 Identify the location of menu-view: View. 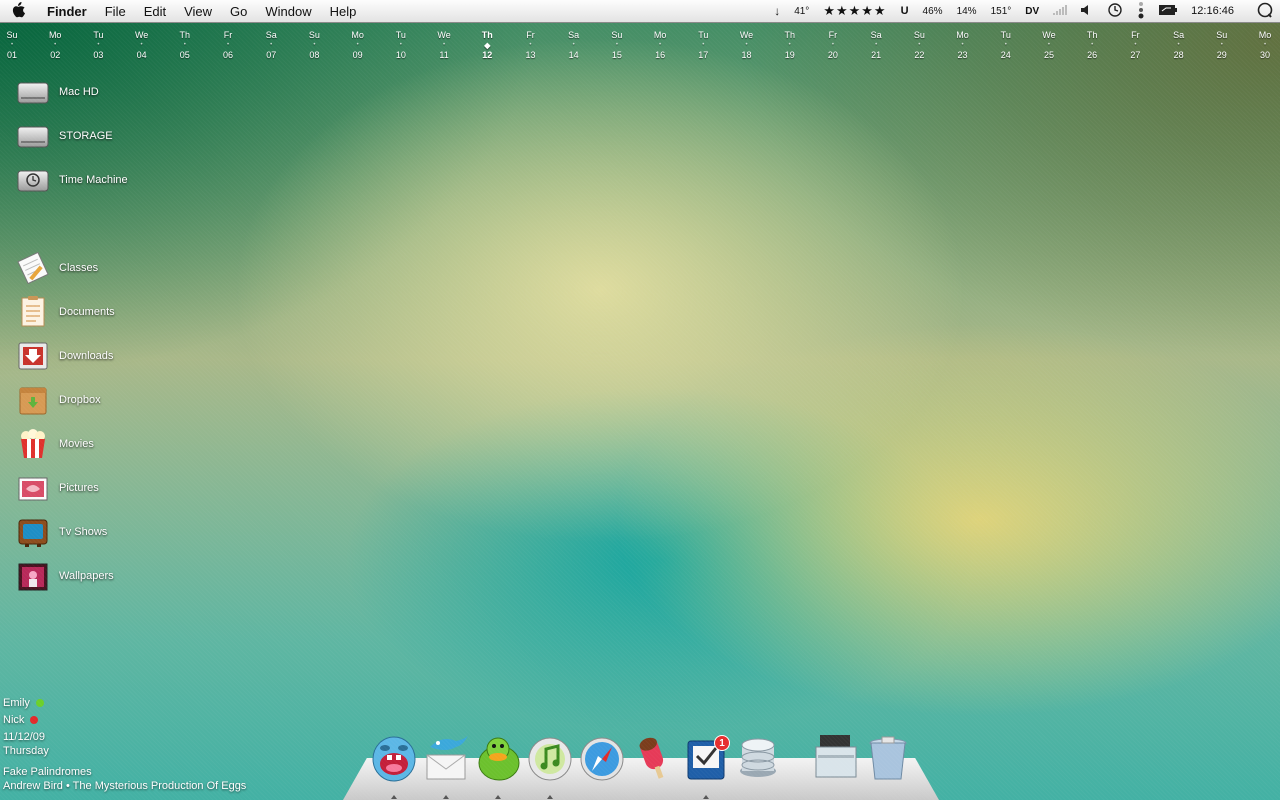
(198, 11).